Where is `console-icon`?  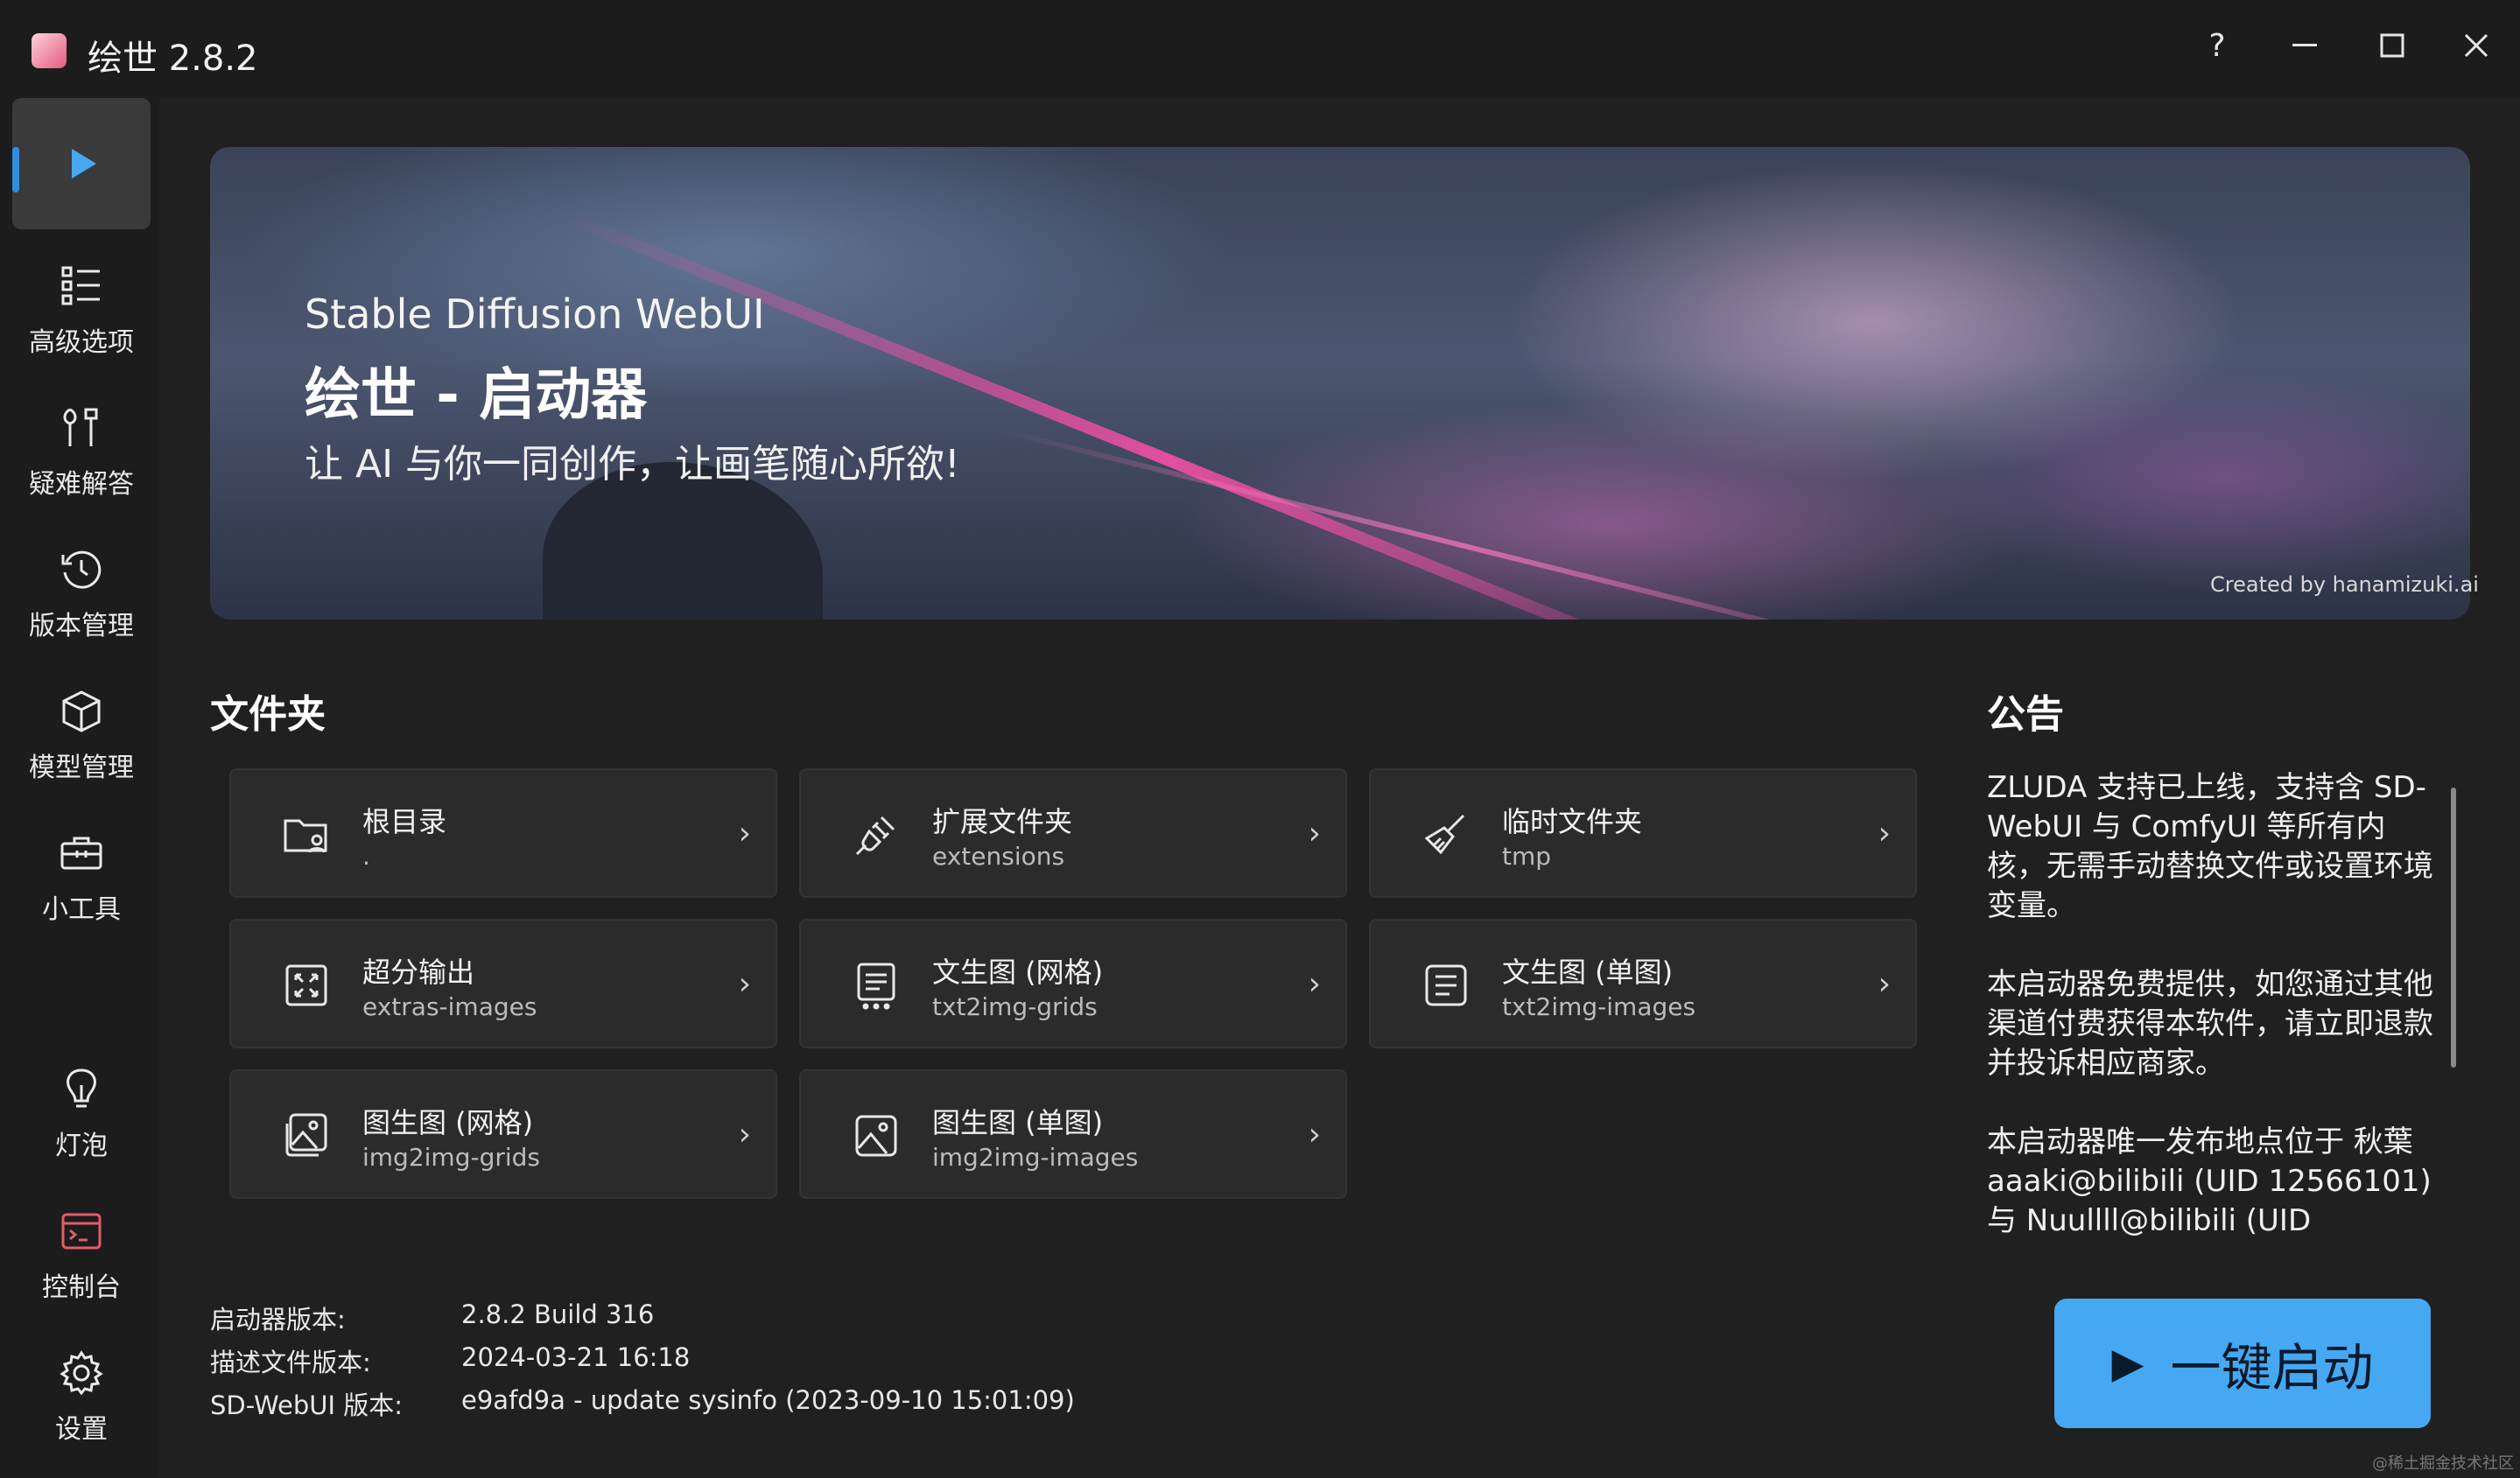 console-icon is located at coordinates (81, 1231).